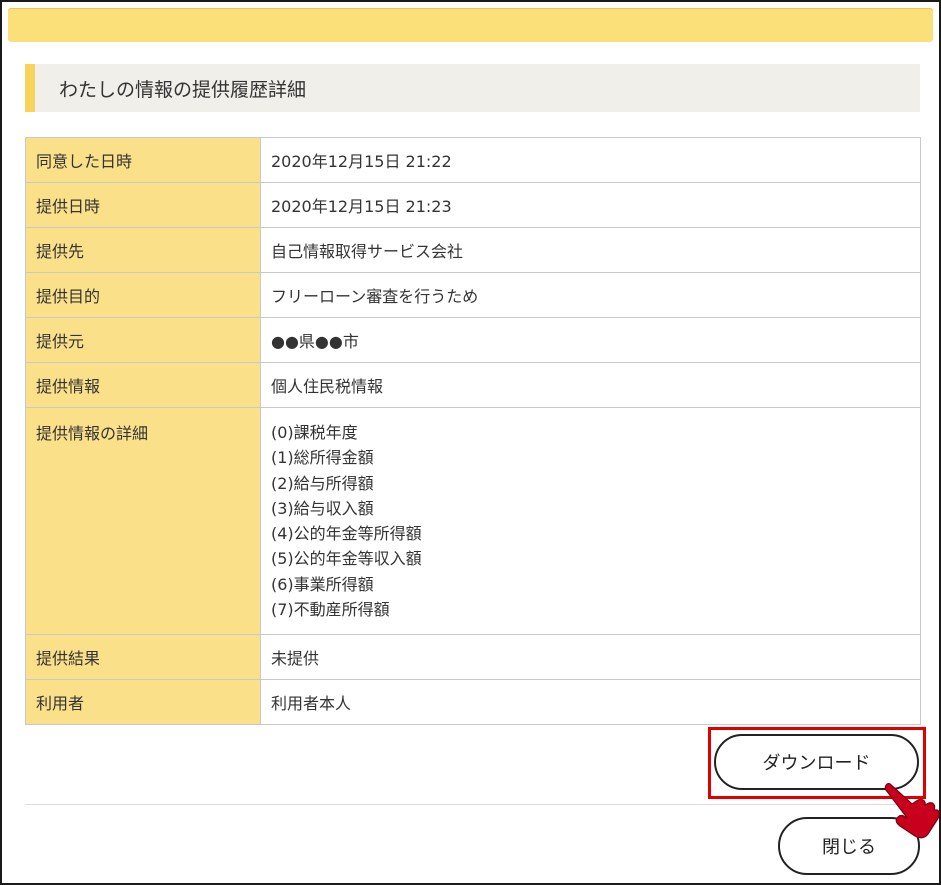 The height and width of the screenshot is (885, 941). What do you see at coordinates (143, 250) in the screenshot?
I see `row-label-recipient: 提供先` at bounding box center [143, 250].